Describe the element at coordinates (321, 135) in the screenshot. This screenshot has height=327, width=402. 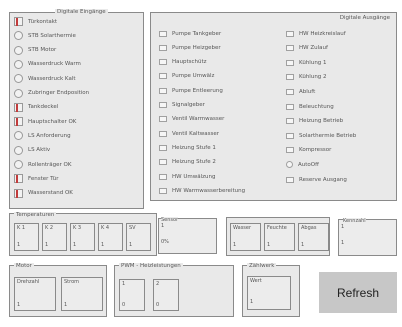
I see `digital-output-row: Solarthermie Betrieb` at that location.